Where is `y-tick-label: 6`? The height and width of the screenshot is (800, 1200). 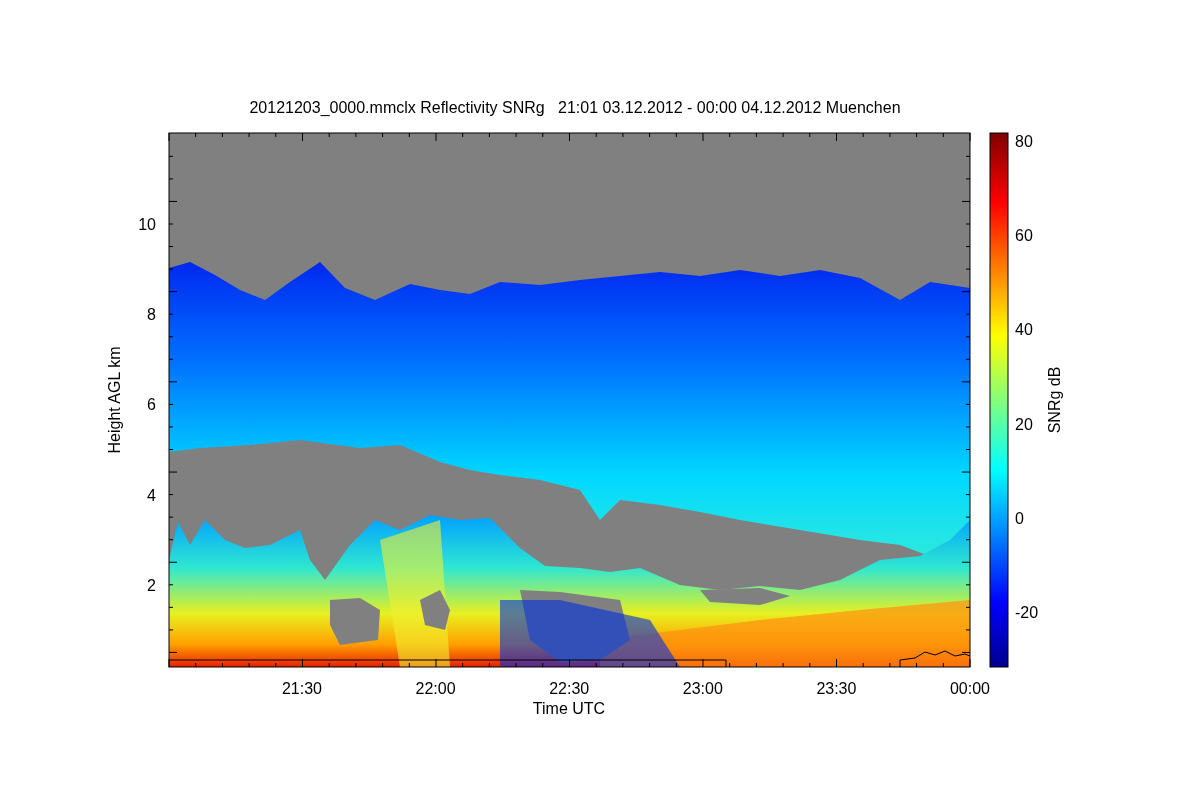
y-tick-label: 6 is located at coordinates (151, 405).